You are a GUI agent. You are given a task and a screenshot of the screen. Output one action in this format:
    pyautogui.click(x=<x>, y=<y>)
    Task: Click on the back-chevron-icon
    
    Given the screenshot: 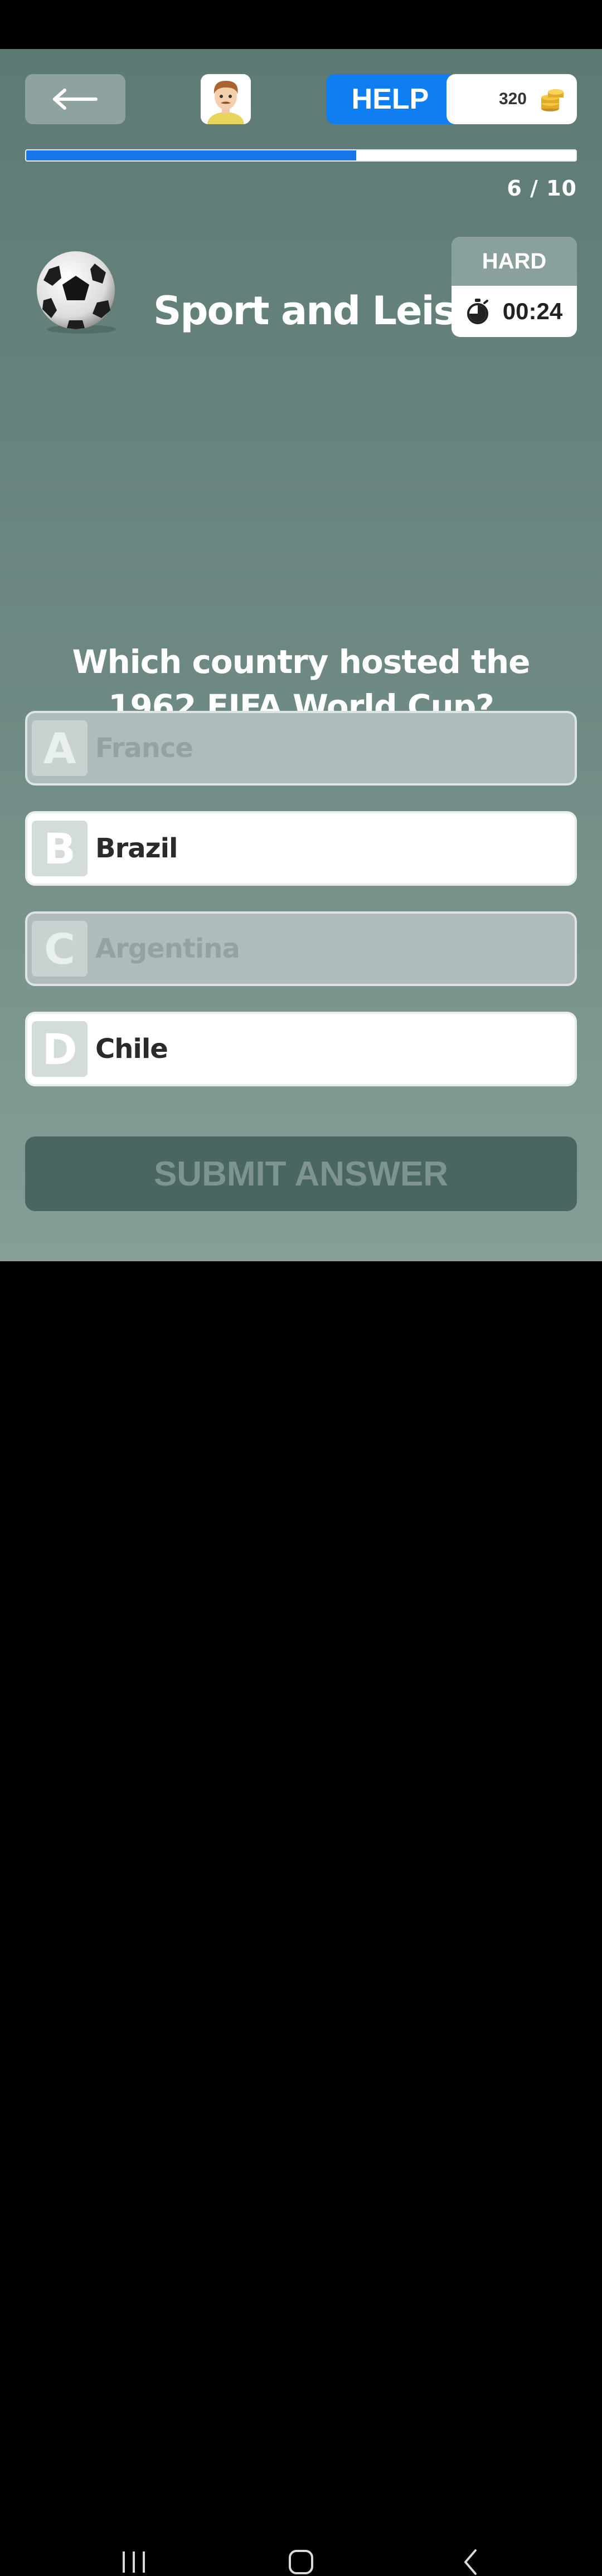 What is the action you would take?
    pyautogui.click(x=471, y=2562)
    